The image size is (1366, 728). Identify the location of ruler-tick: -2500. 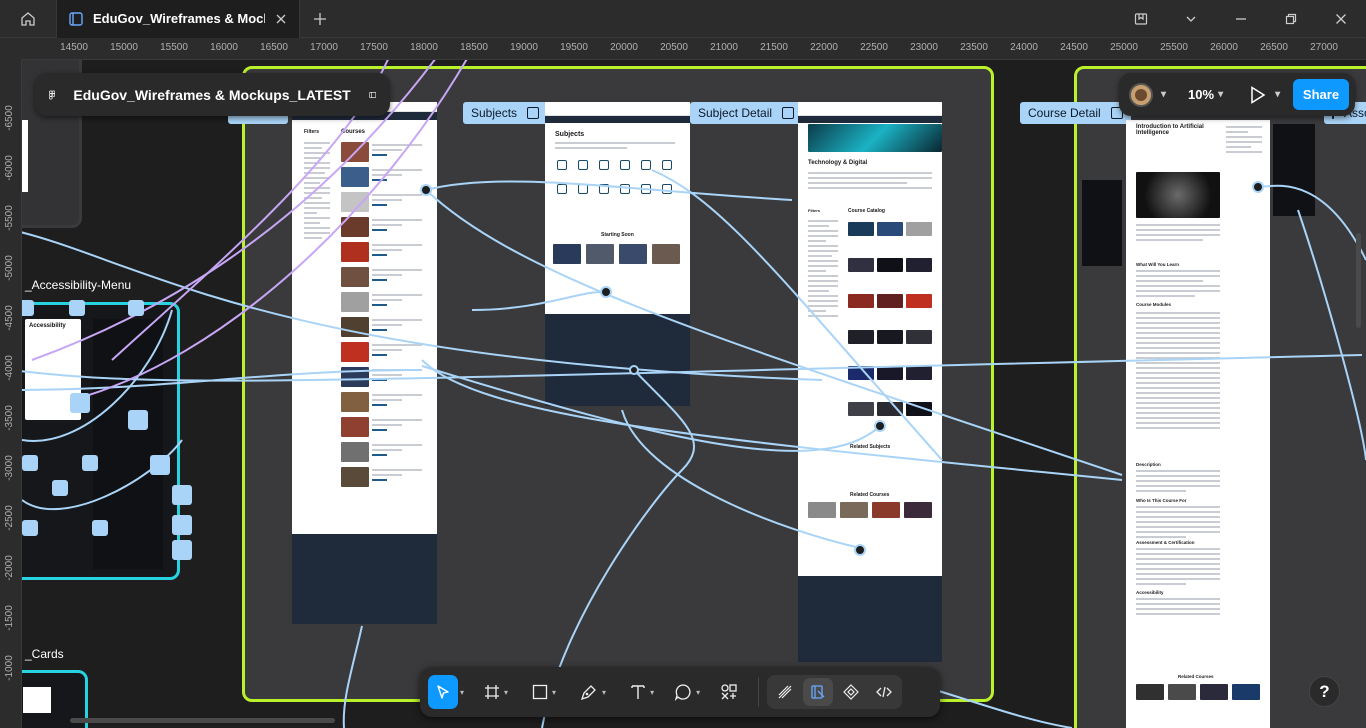
(9, 518).